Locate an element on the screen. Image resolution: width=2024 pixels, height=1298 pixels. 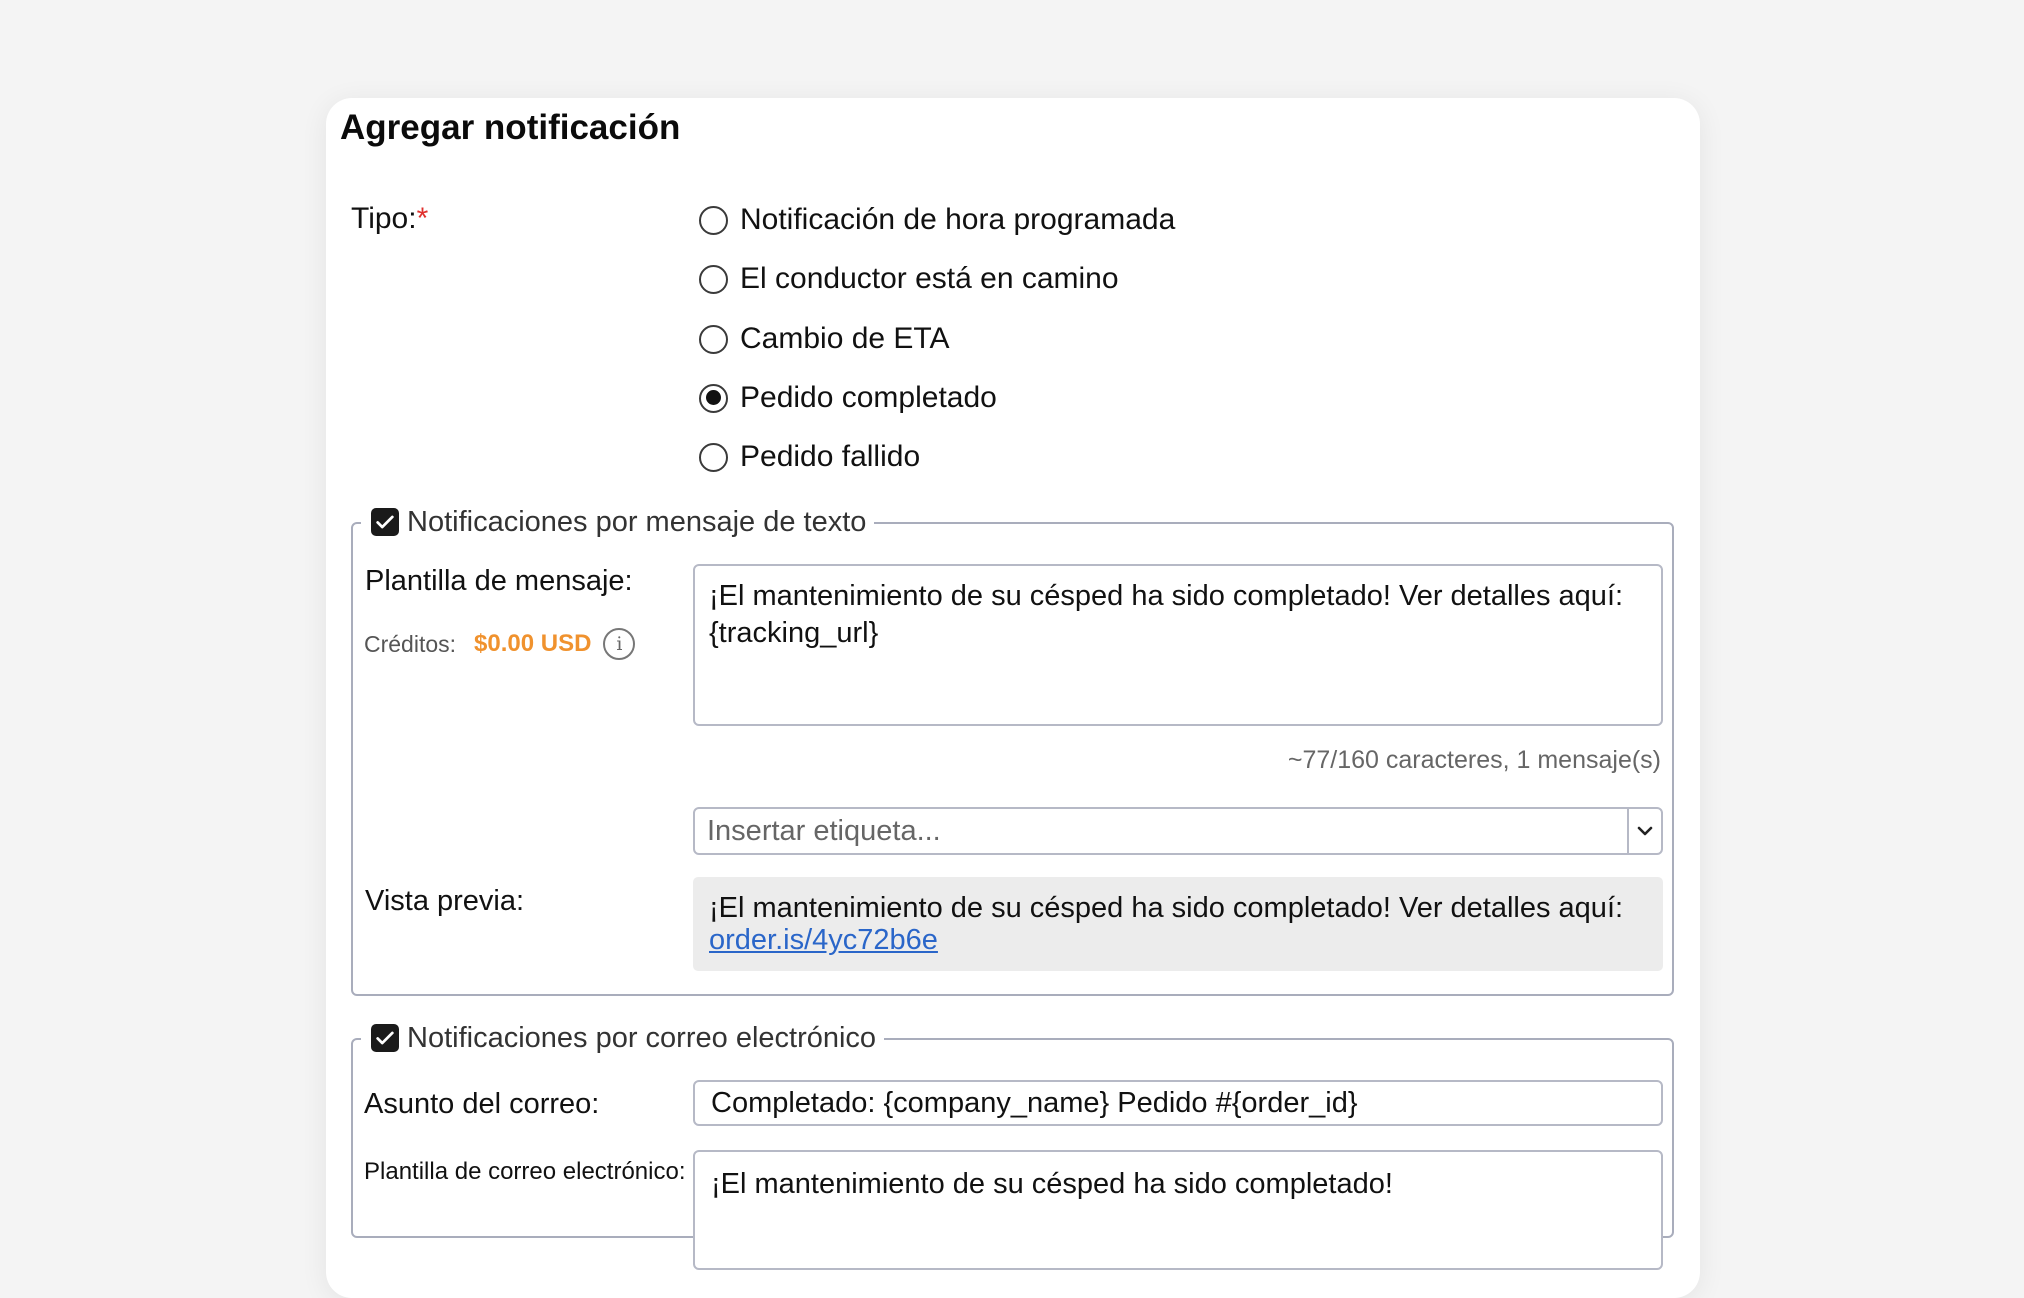
radio-option-eta-change: Cambio de ETA is located at coordinates (824, 339).